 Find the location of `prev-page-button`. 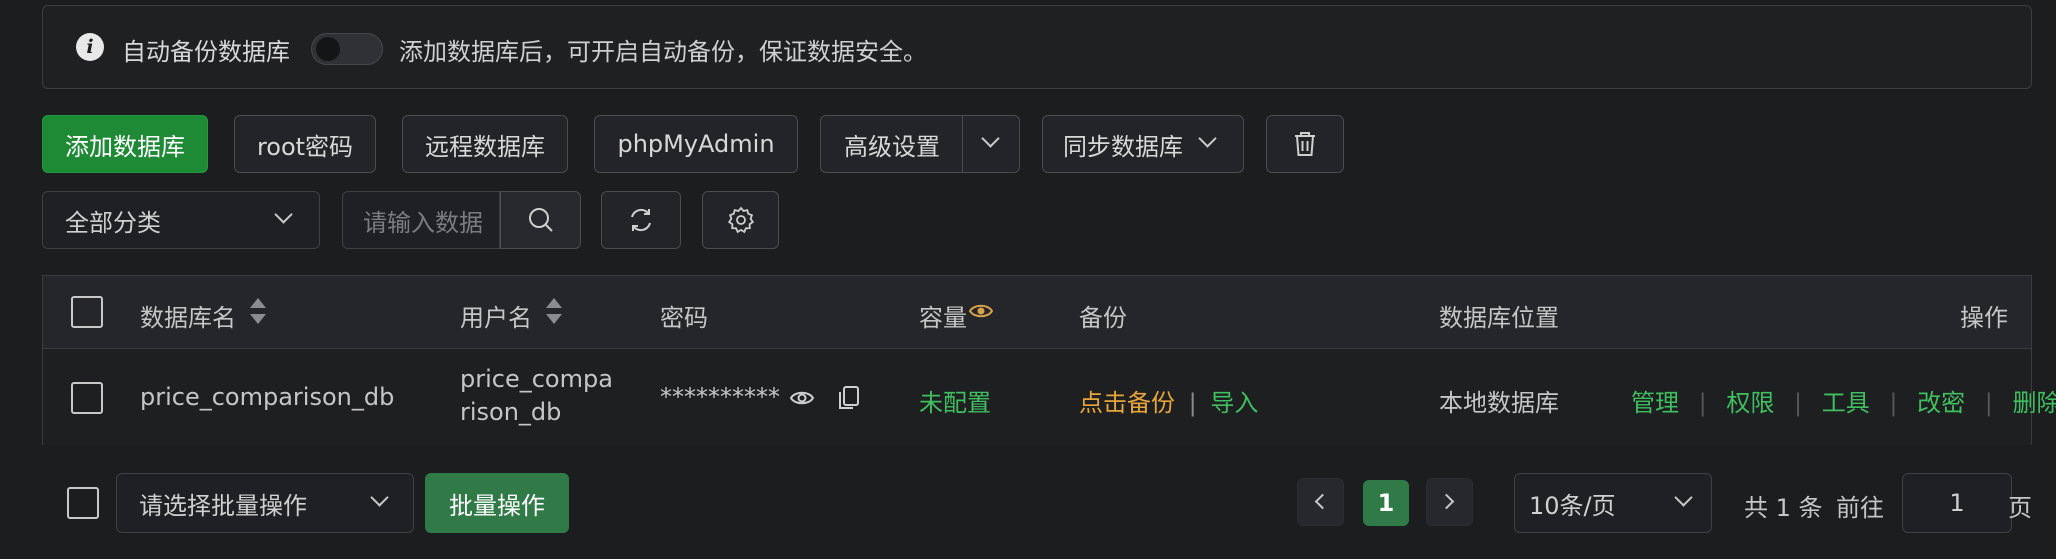

prev-page-button is located at coordinates (1320, 502).